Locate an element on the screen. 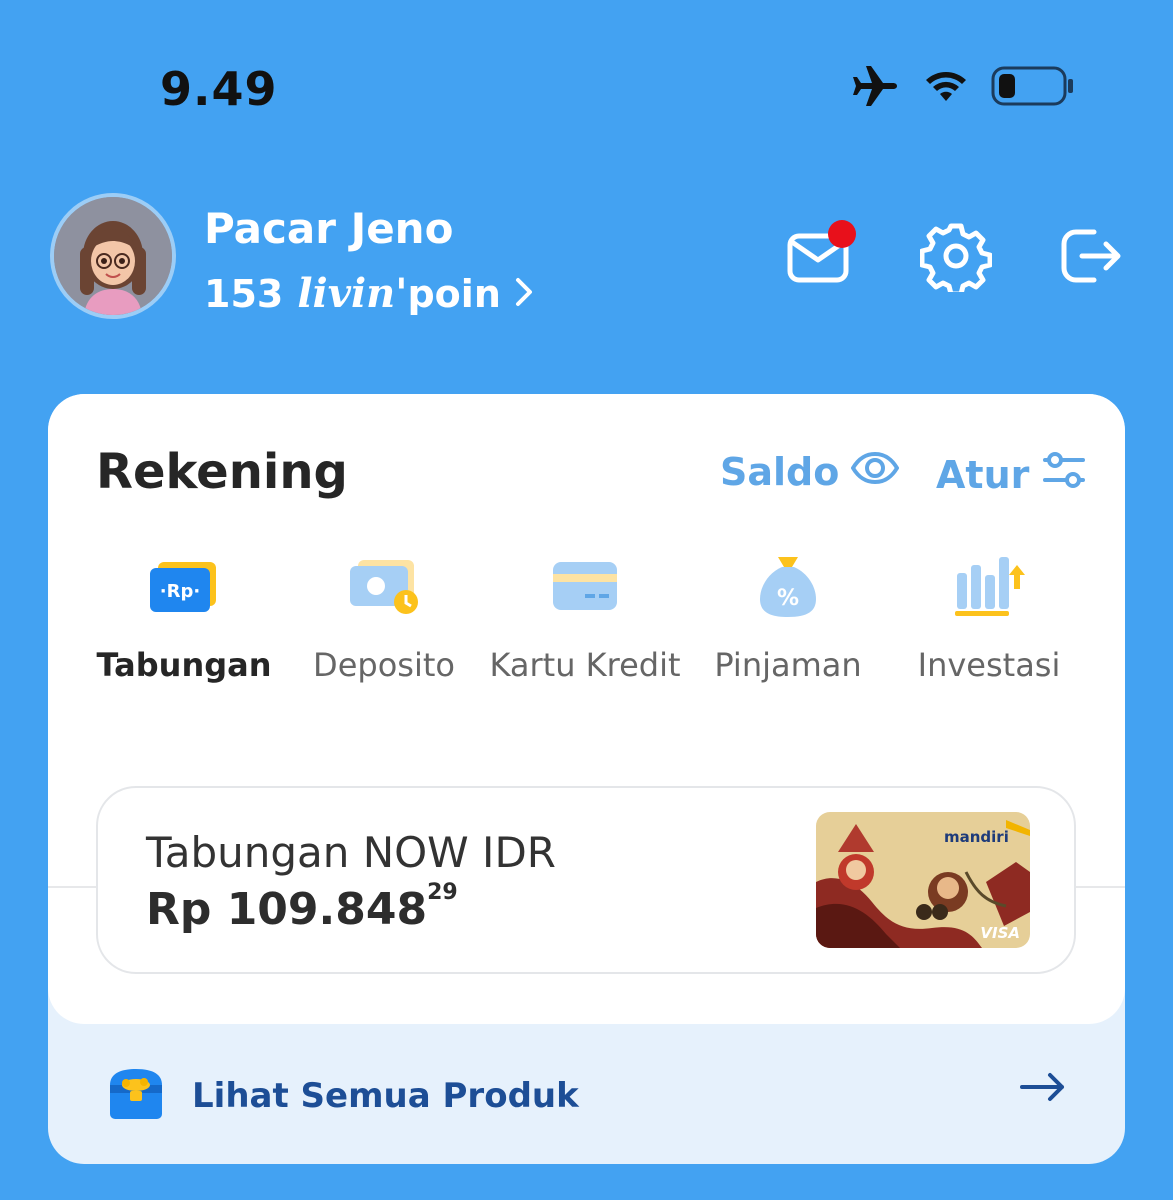 The height and width of the screenshot is (1200, 1173). wifi-icon is located at coordinates (946, 88).